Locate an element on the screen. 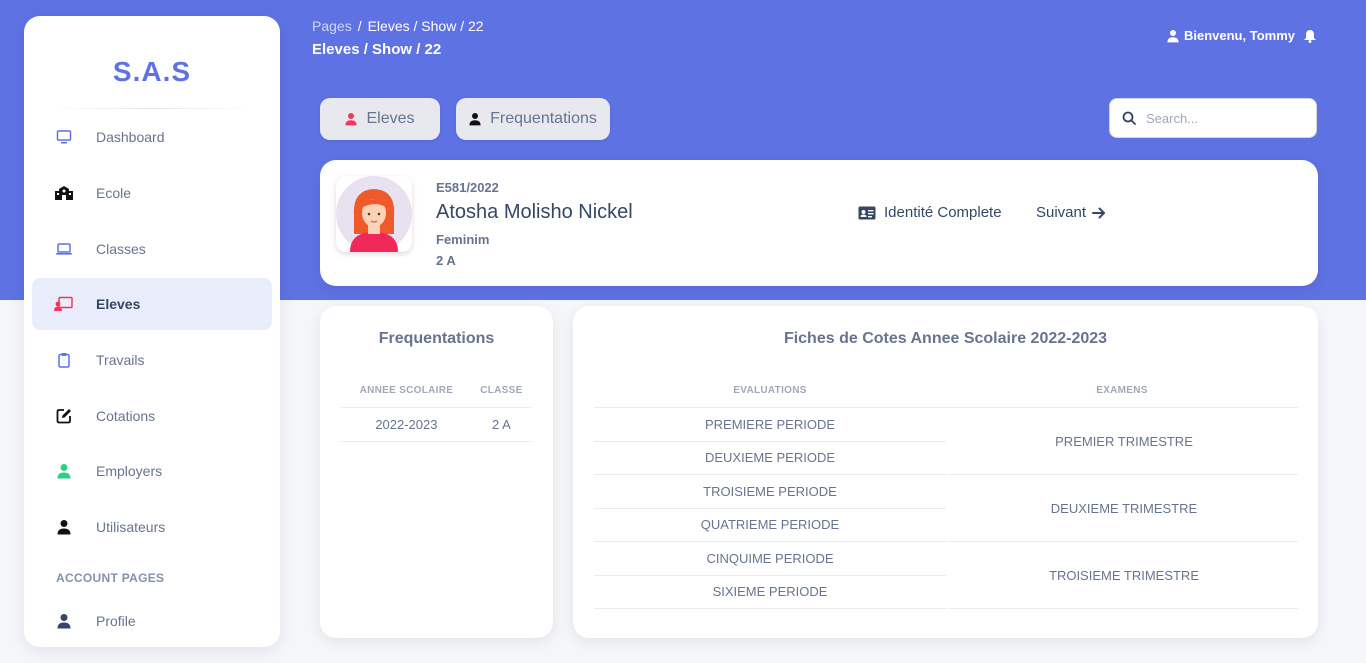 This screenshot has height=663, width=1366. sidebar-item-label: Profile is located at coordinates (116, 621).